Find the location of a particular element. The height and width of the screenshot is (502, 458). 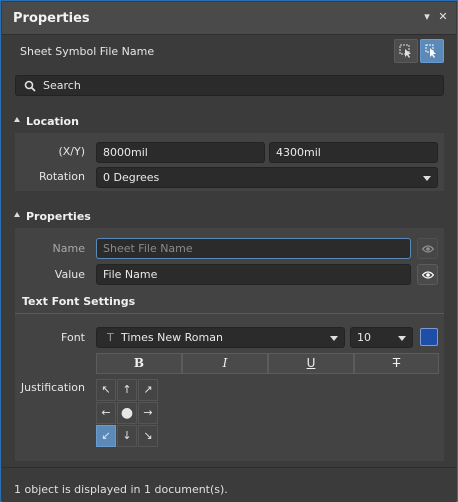

justification-grid: ↖ ↑ ↗ ← ● → ↙ ↓ ↘ is located at coordinates (127, 413).